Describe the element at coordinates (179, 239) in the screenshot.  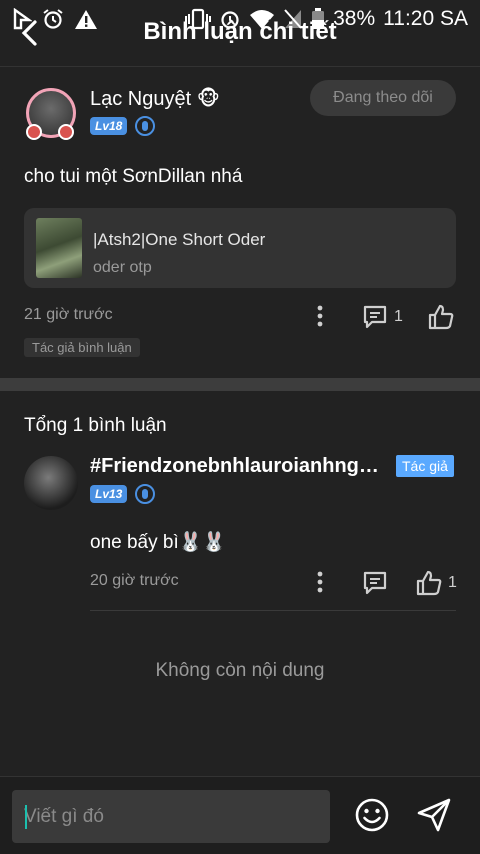
I see `story-title: |Atsh2|One Short Oder` at that location.